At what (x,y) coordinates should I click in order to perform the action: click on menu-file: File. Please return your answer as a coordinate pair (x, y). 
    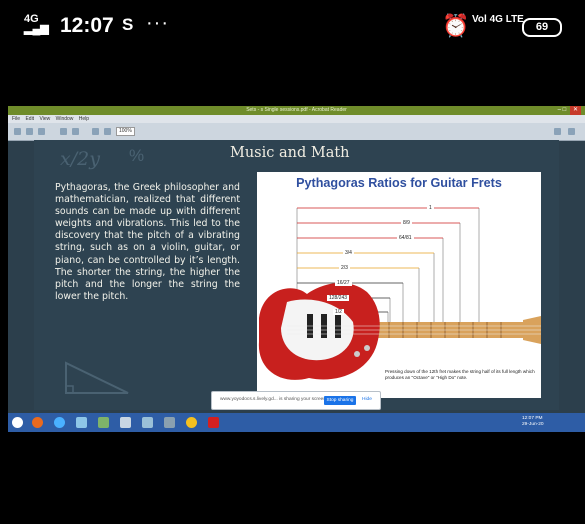
    Looking at the image, I should click on (16, 119).